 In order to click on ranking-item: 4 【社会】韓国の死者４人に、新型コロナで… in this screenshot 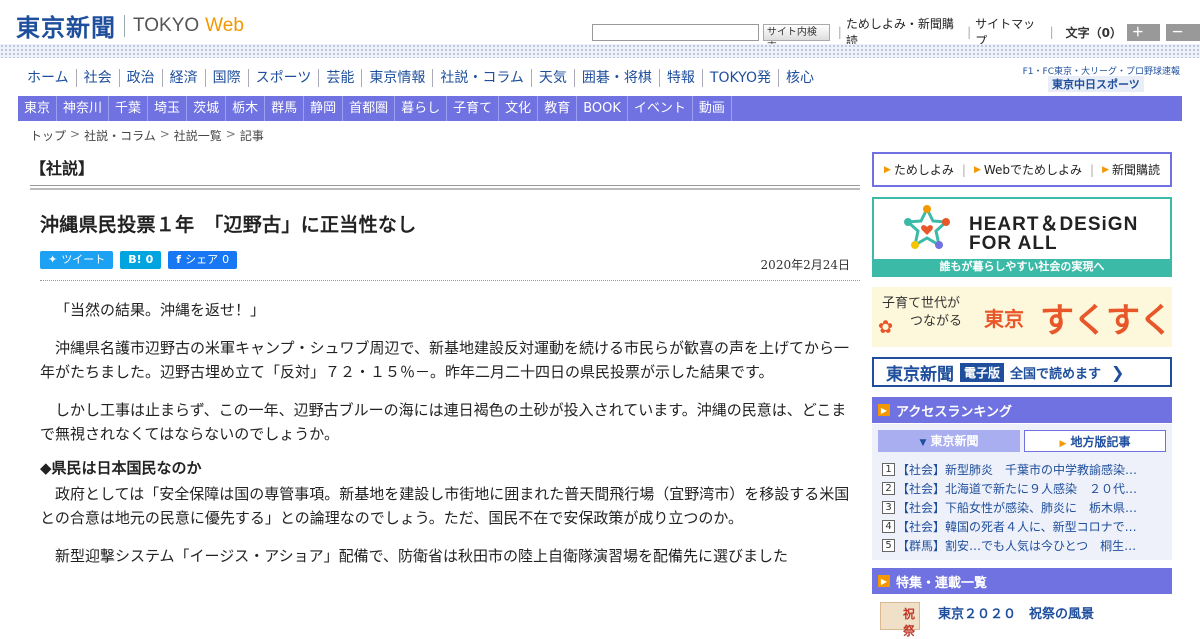, I will do `click(1024, 526)`.